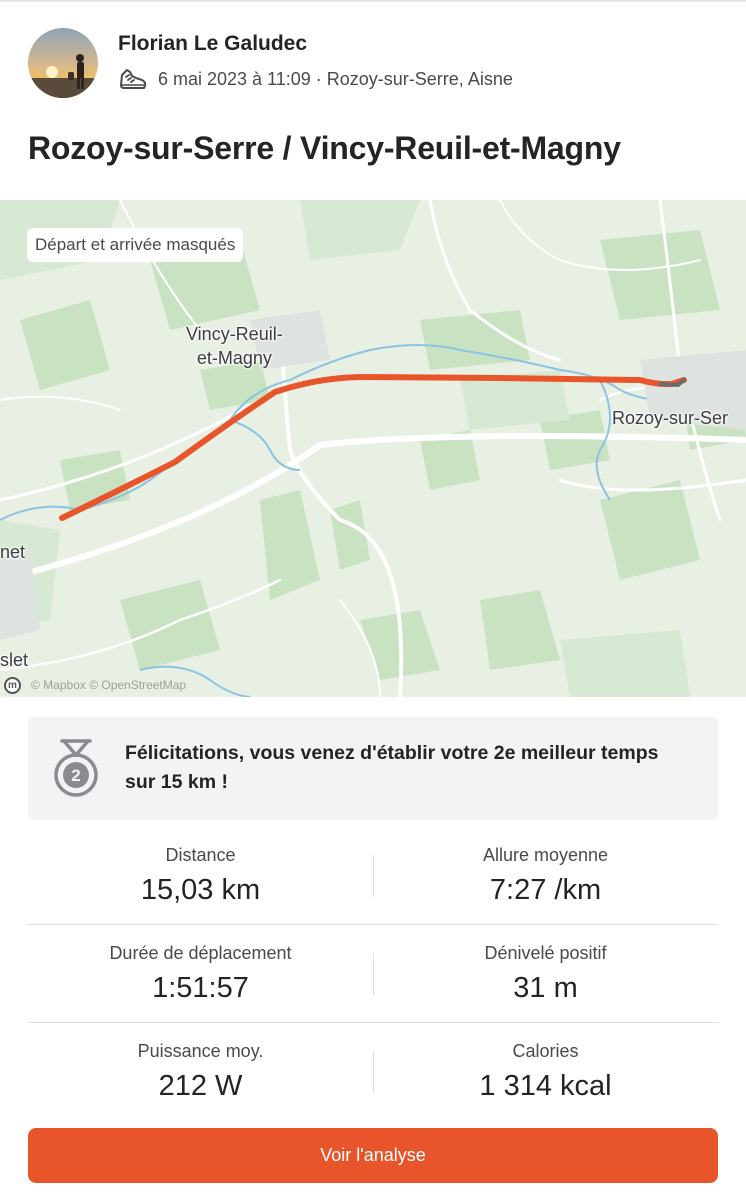 The width and height of the screenshot is (746, 1200). I want to click on medal-2-icon: 2, so click(76, 768).